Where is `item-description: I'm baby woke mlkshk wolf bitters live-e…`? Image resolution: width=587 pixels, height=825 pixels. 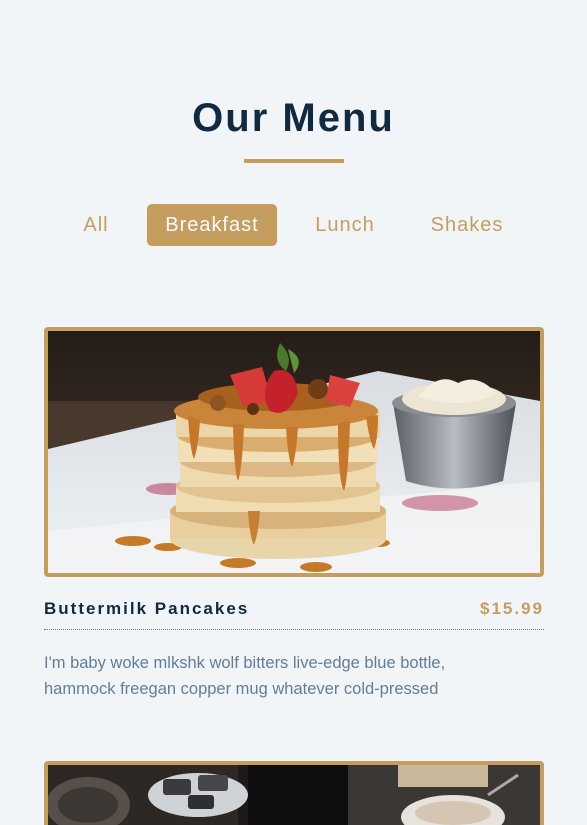 item-description: I'm baby woke mlkshk wolf bitters live-e… is located at coordinates (245, 676).